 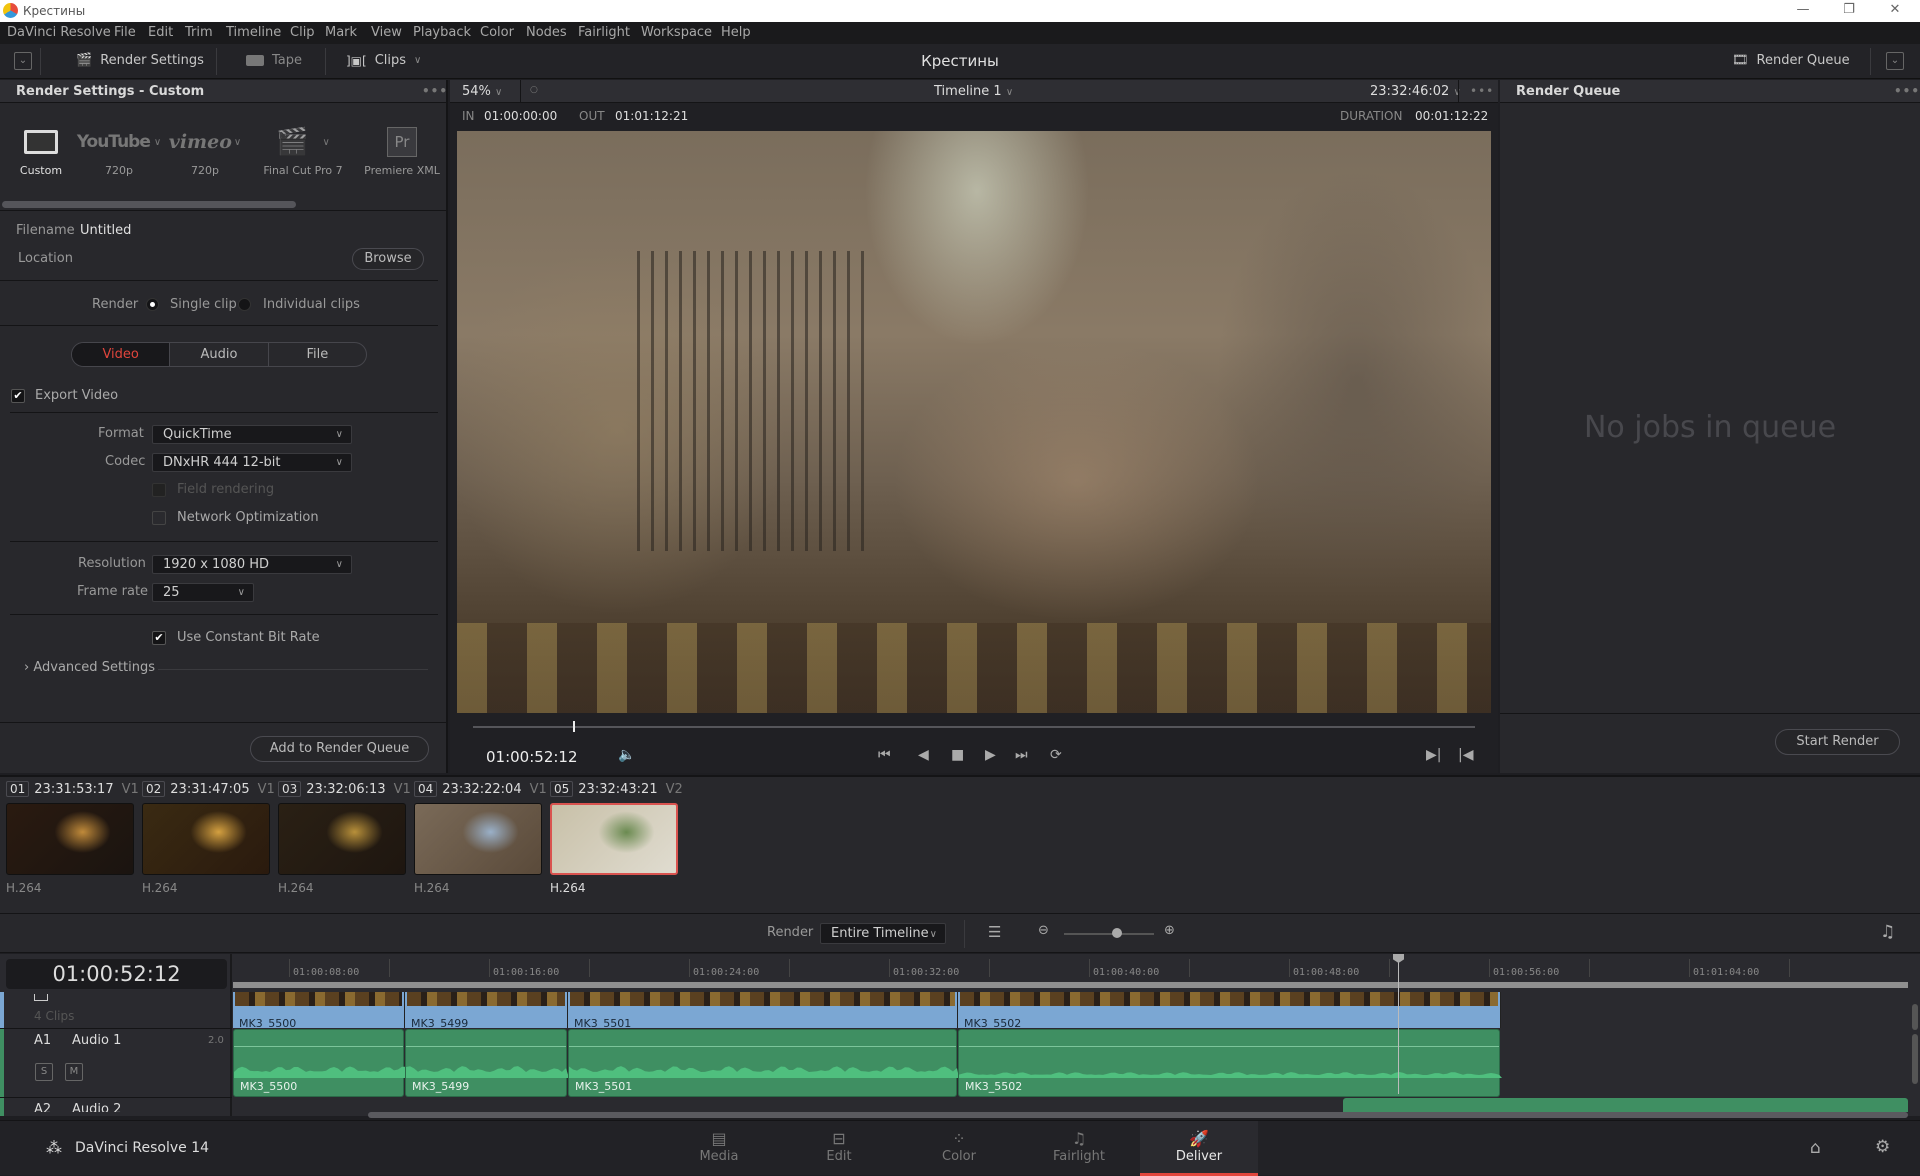 I want to click on start-render-button: Start Render, so click(x=1837, y=742).